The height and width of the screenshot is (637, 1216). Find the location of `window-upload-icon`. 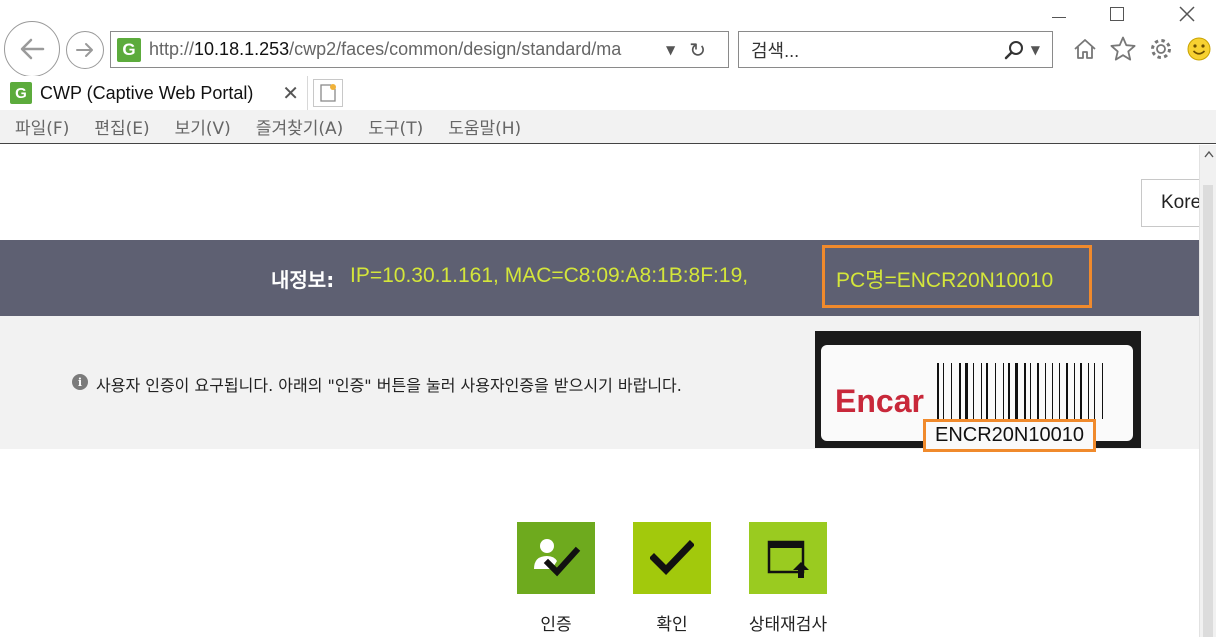

window-upload-icon is located at coordinates (788, 559).